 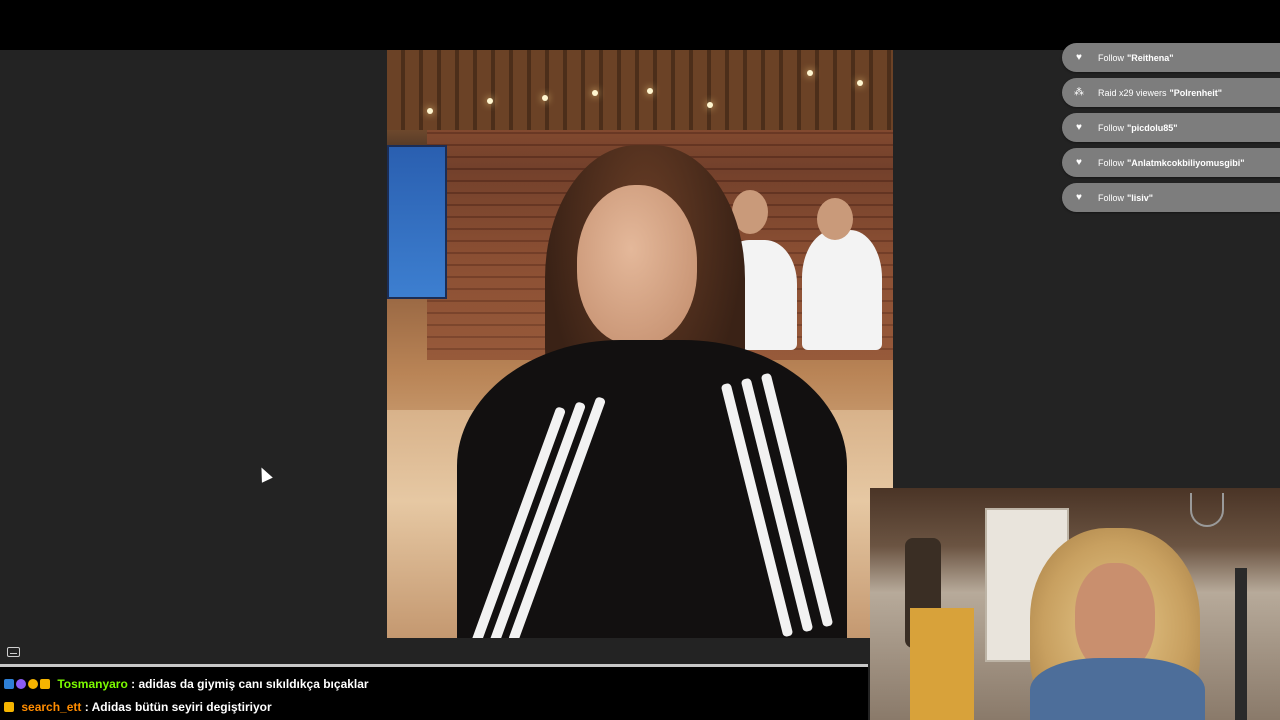 I want to click on alert-name: "picdolu85", so click(x=1152, y=127).